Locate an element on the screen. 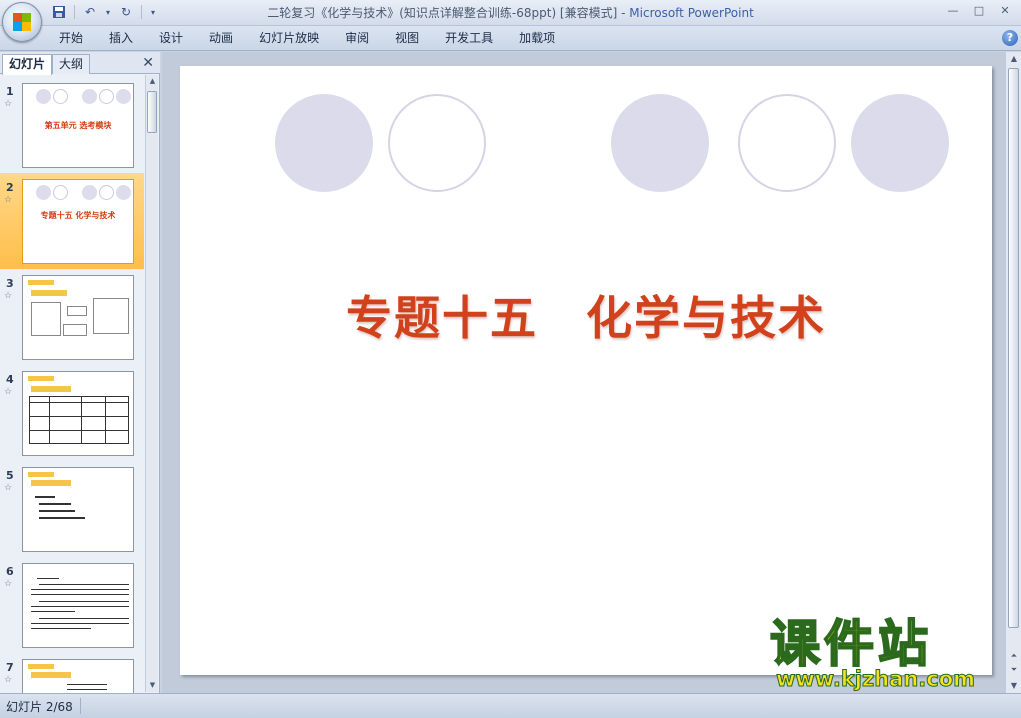  slide-thumbnail: 第五单元 选考模块 is located at coordinates (78, 125).